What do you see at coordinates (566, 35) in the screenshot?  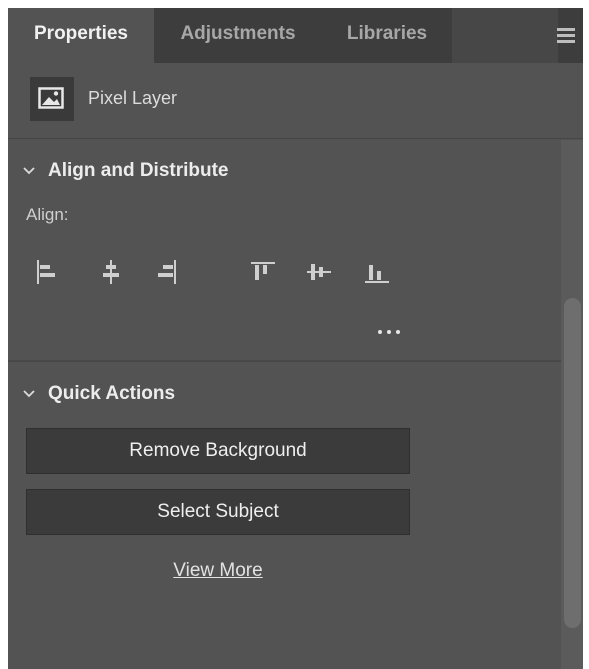 I see `hamburger-menu-icon` at bounding box center [566, 35].